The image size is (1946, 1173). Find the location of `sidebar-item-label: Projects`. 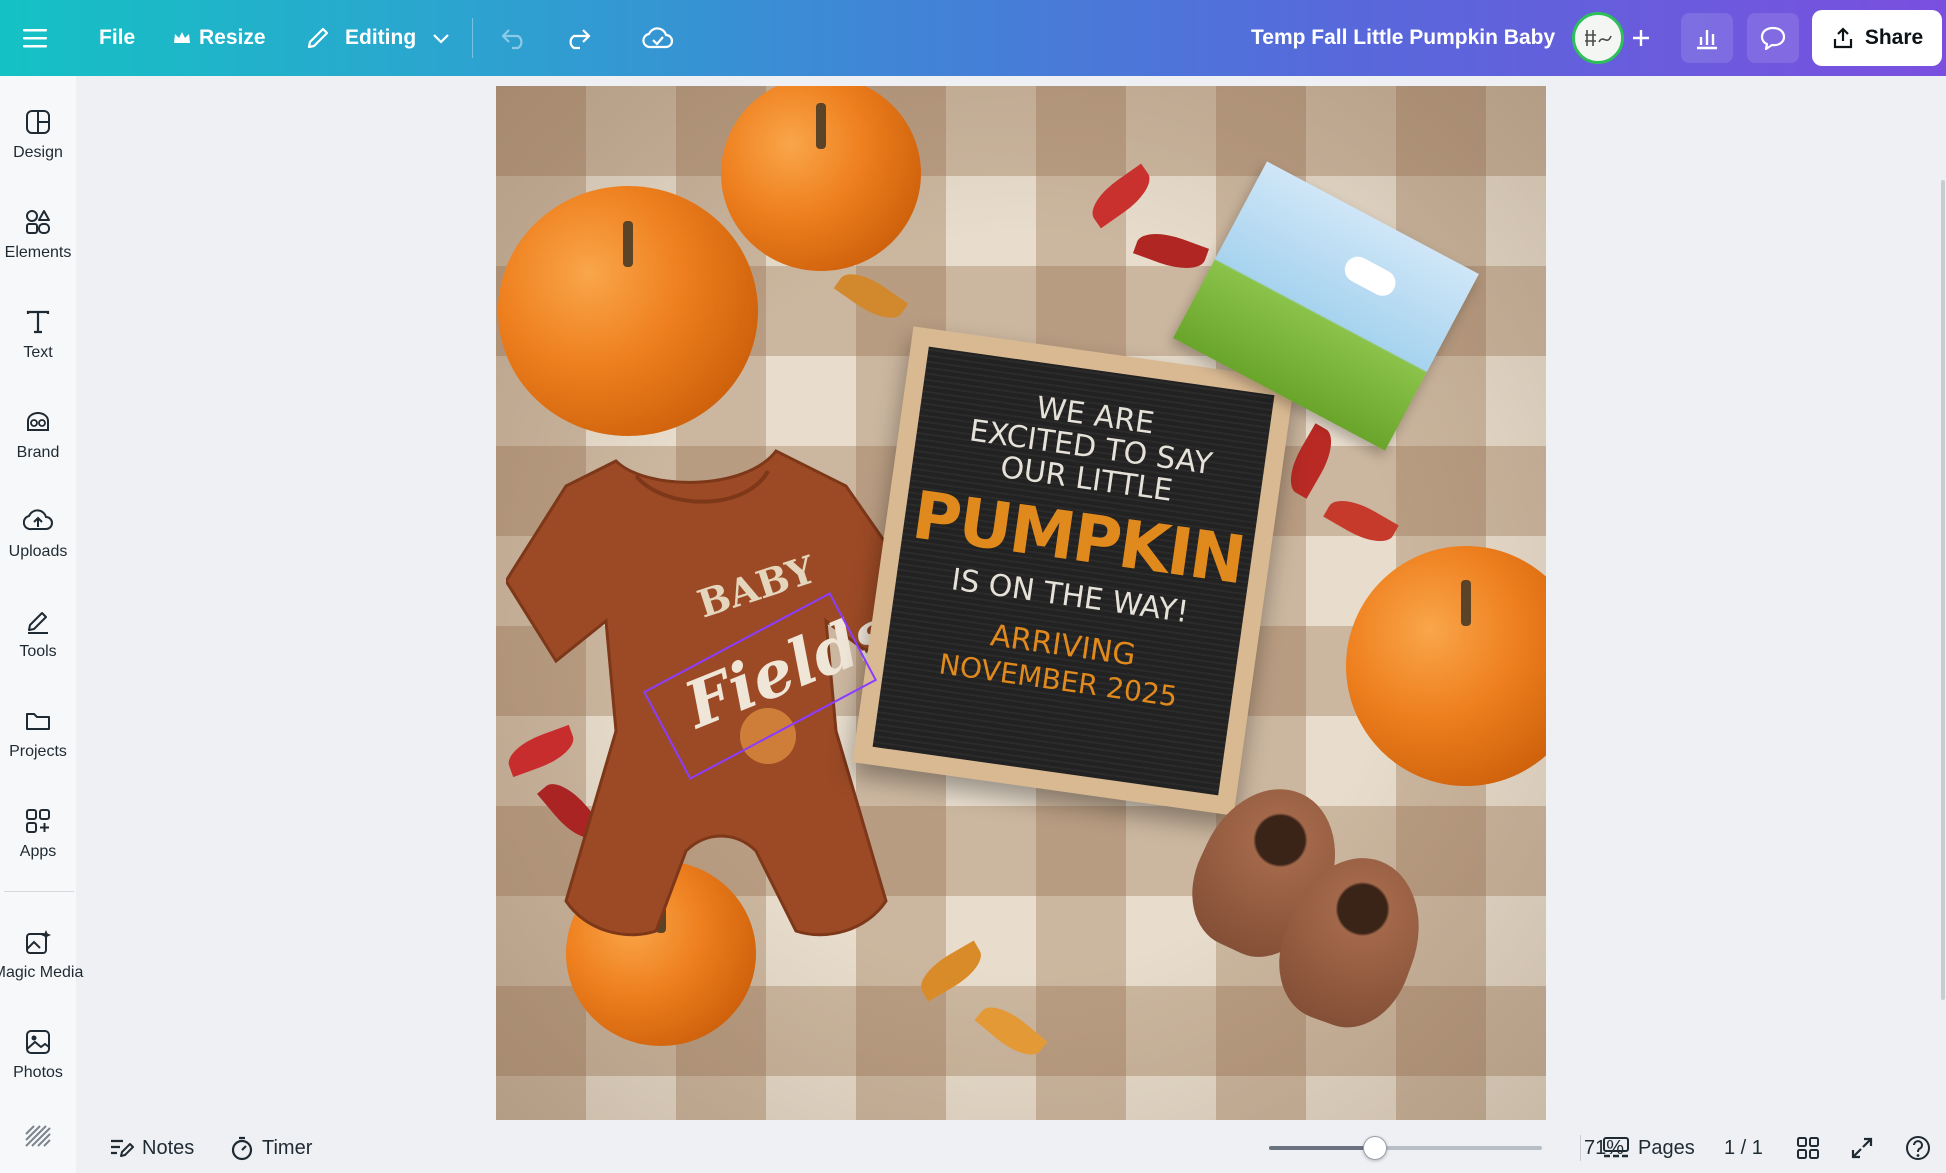

sidebar-item-label: Projects is located at coordinates (38, 751).